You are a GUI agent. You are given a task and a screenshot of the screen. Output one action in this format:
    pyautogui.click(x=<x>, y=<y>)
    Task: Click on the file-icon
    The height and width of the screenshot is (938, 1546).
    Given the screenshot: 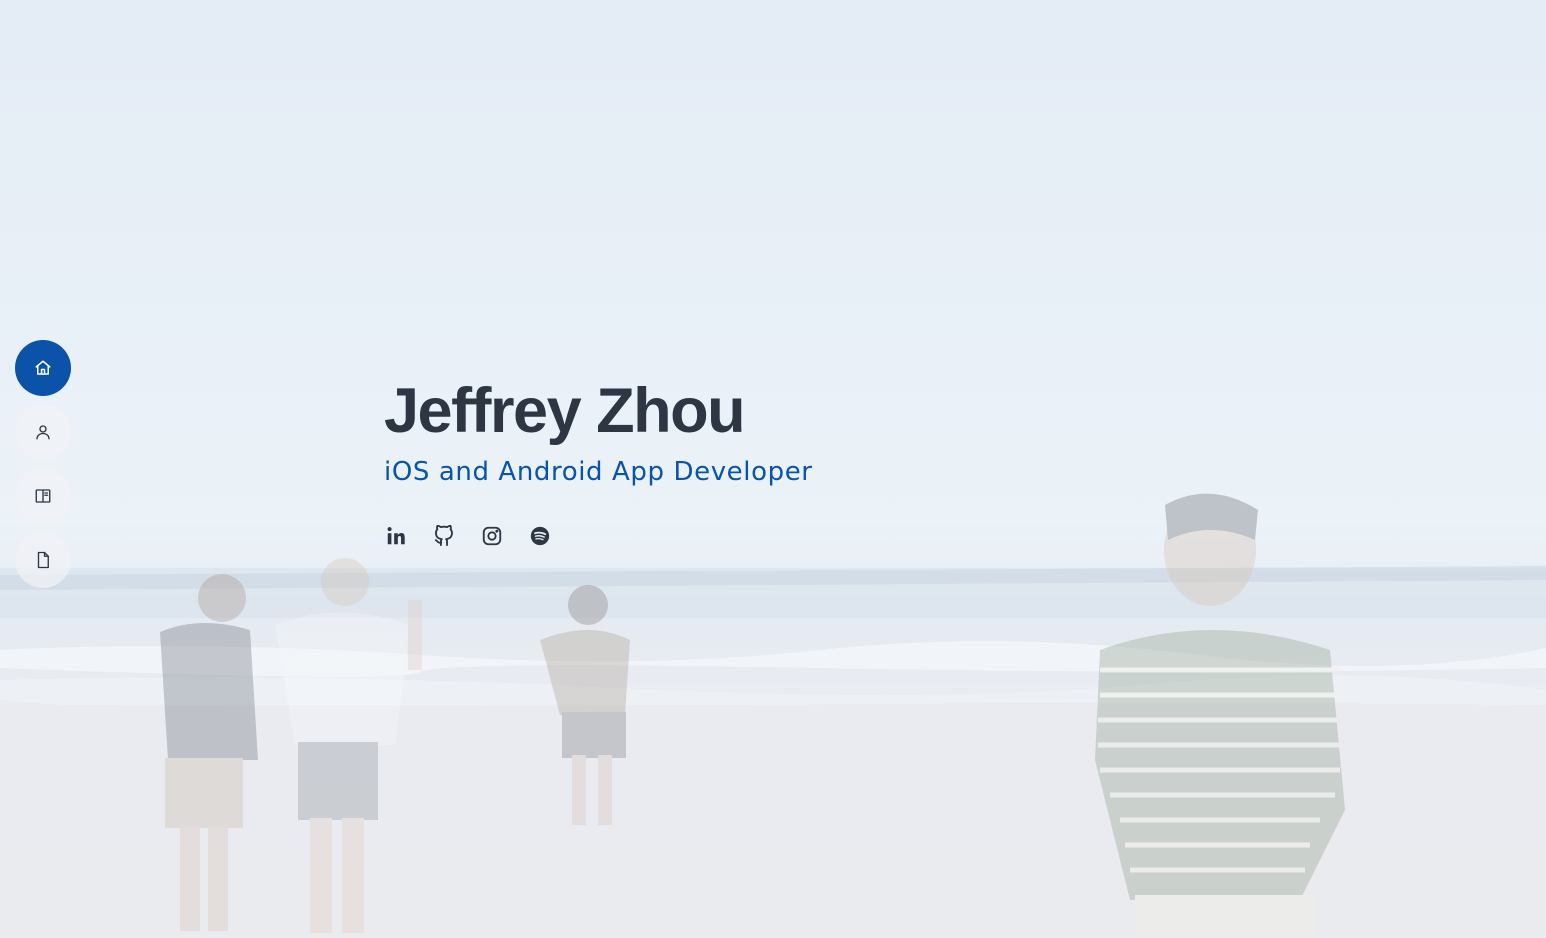 What is the action you would take?
    pyautogui.click(x=43, y=560)
    